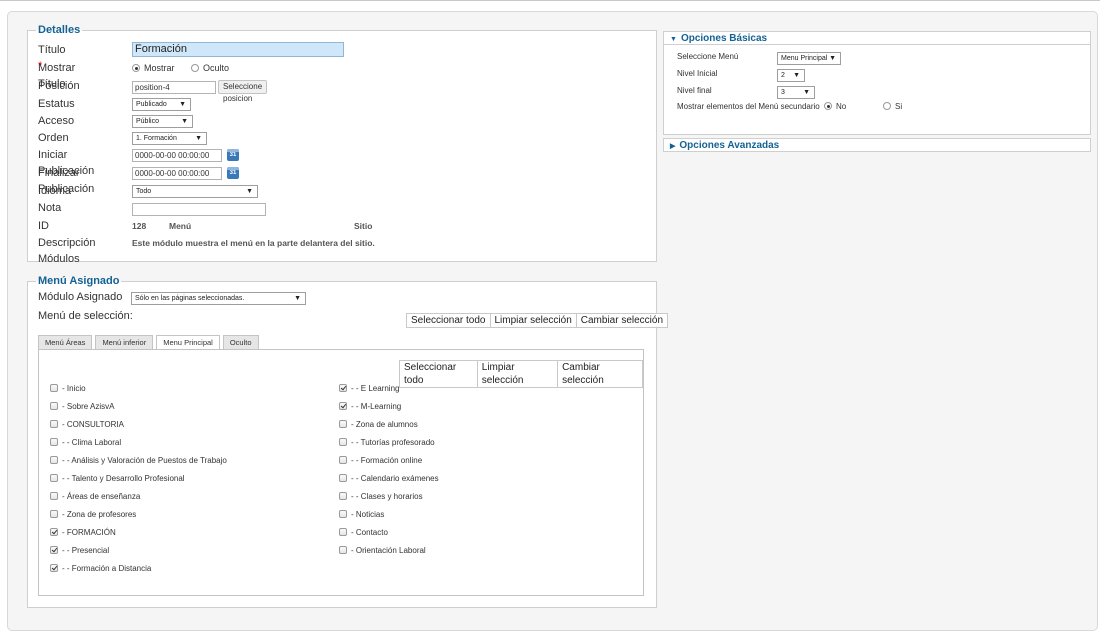 The width and height of the screenshot is (1100, 631). I want to click on note-input, so click(199, 209).